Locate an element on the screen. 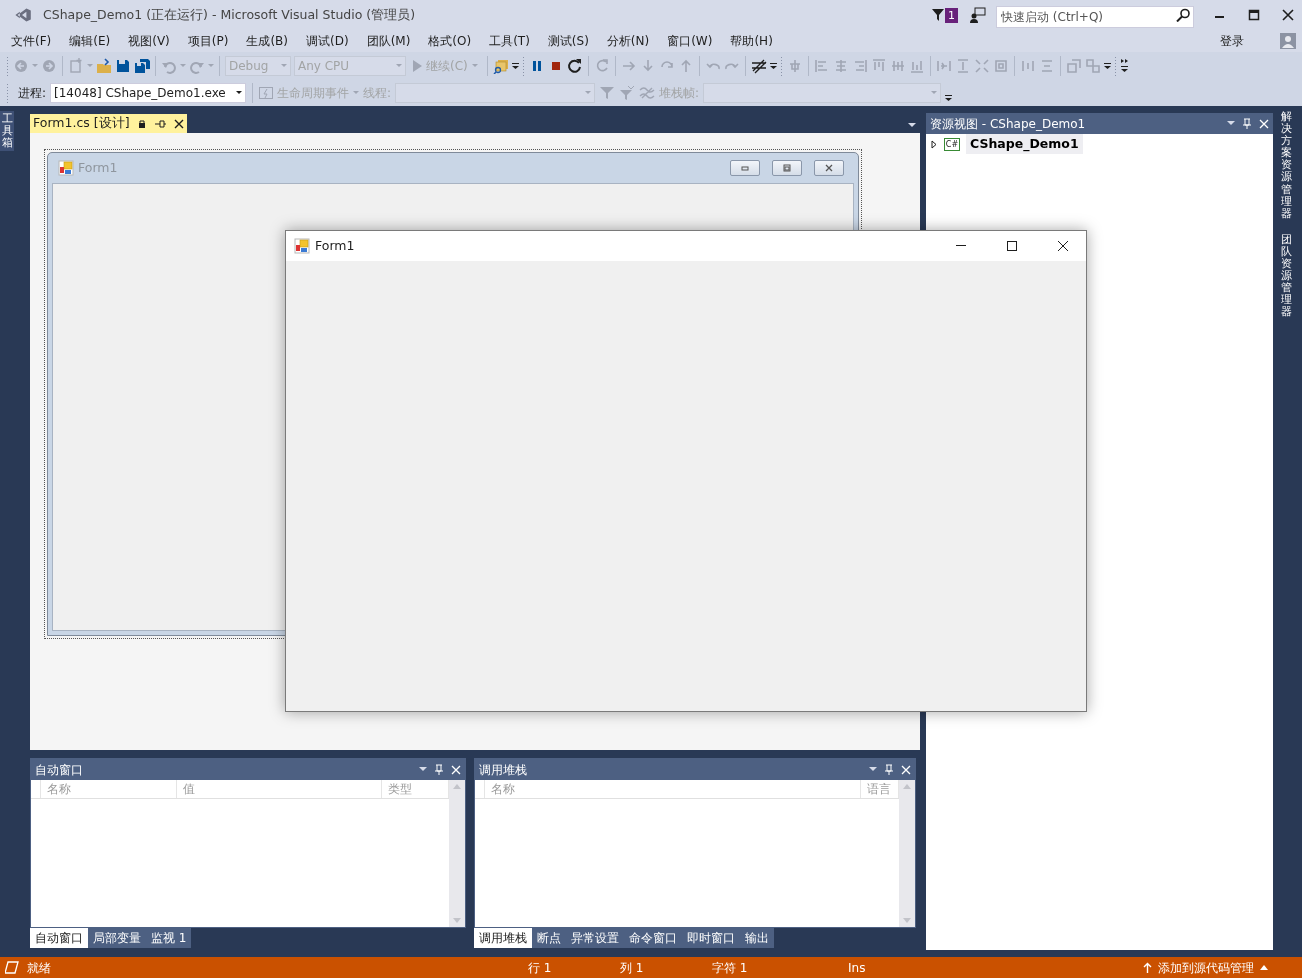 The width and height of the screenshot is (1302, 978). lifecycle-icon is located at coordinates (266, 92).